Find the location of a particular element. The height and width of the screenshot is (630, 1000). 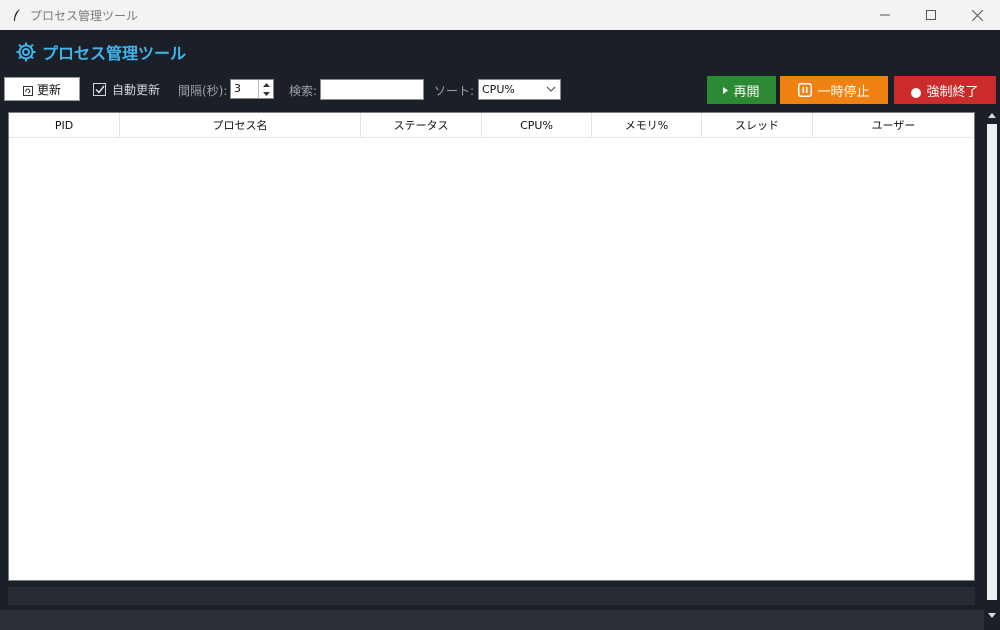

table-header: PID プロセス名 ステータス CPU% メモリ% スレッド ユーザー is located at coordinates (491, 125).